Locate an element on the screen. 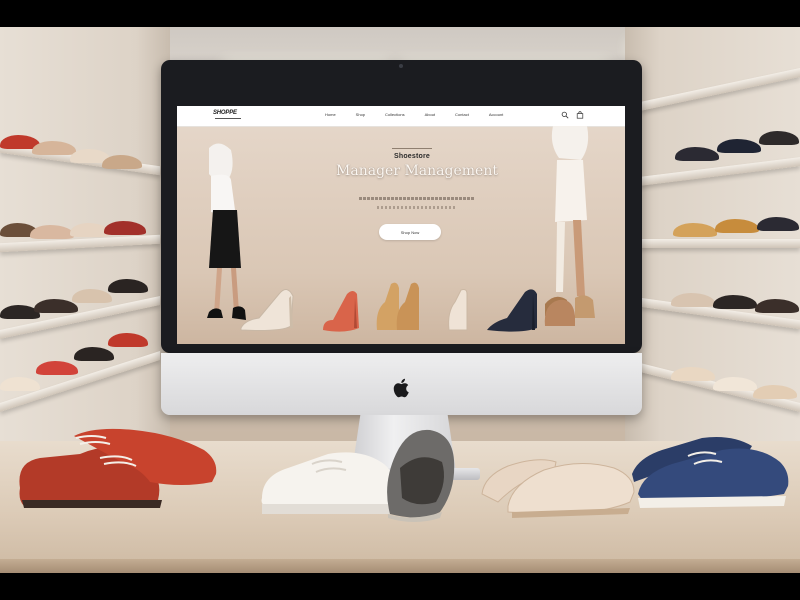  shop-now-button: Shop Now is located at coordinates (410, 232).